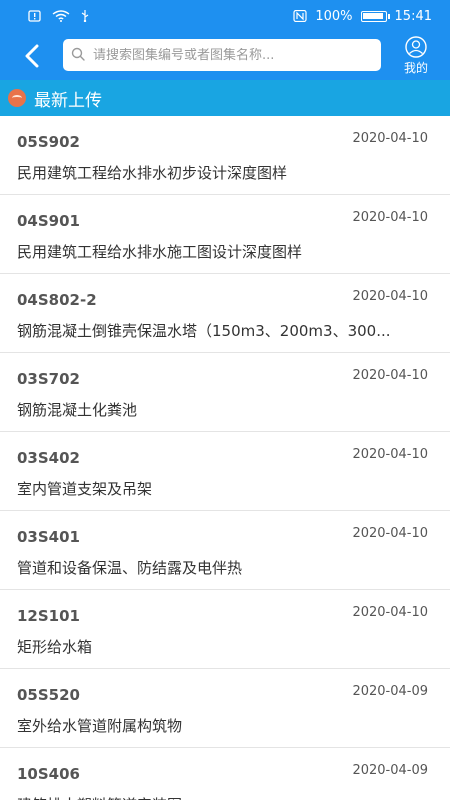  I want to click on item-name: 民用建筑工程给水排水初步设计深度图样, so click(152, 173).